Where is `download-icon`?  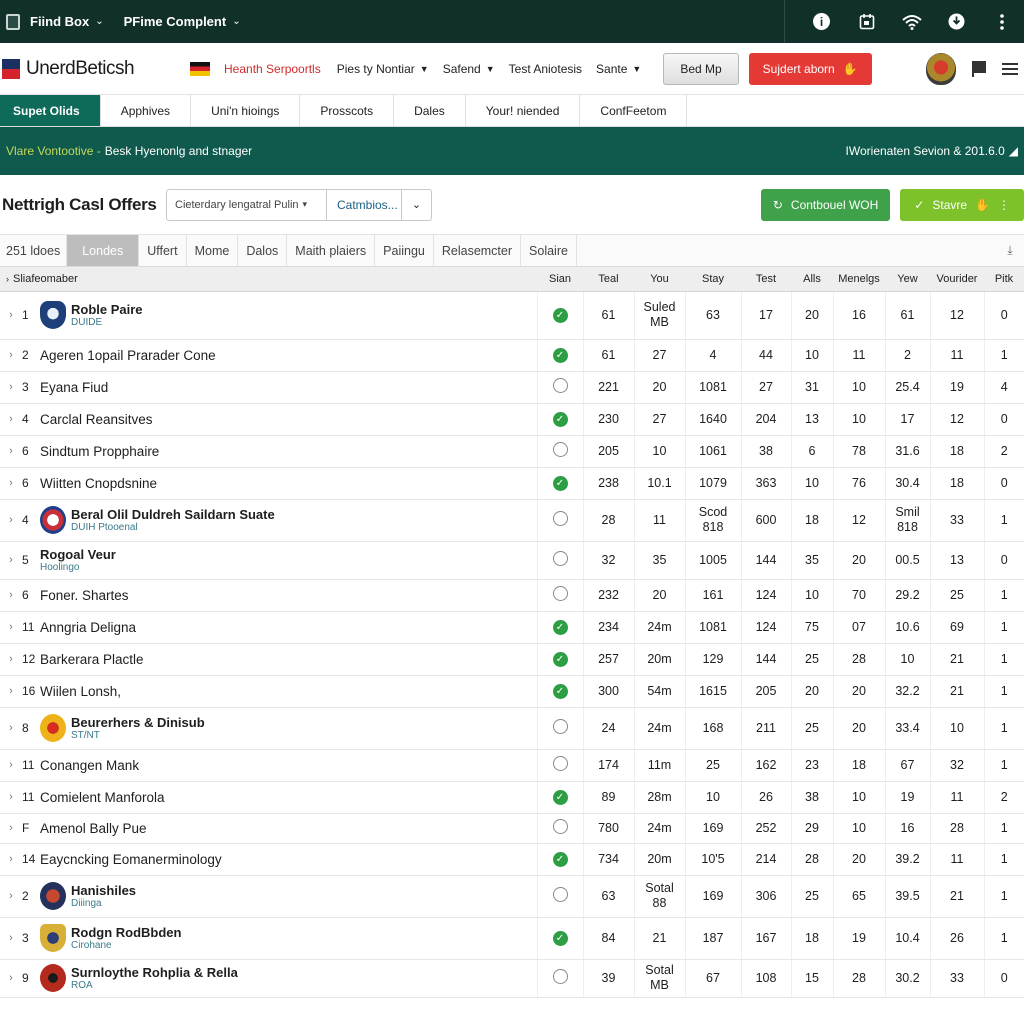 download-icon is located at coordinates (956, 21).